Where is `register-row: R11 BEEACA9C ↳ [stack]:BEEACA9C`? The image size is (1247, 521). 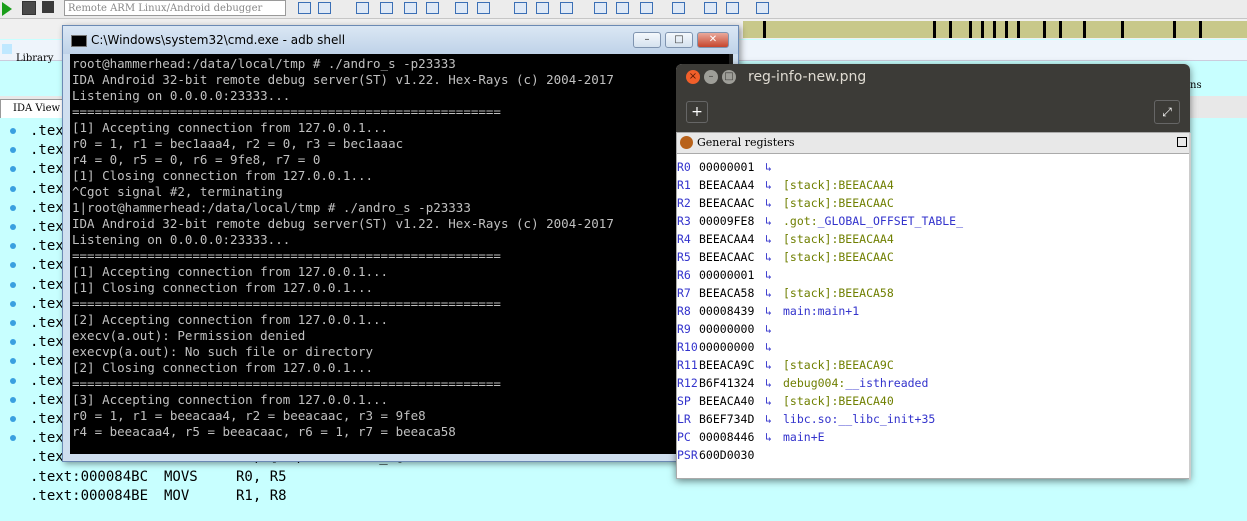
register-row: R11 BEEACA9C ↳ [stack]:BEEACA9C is located at coordinates (927, 365).